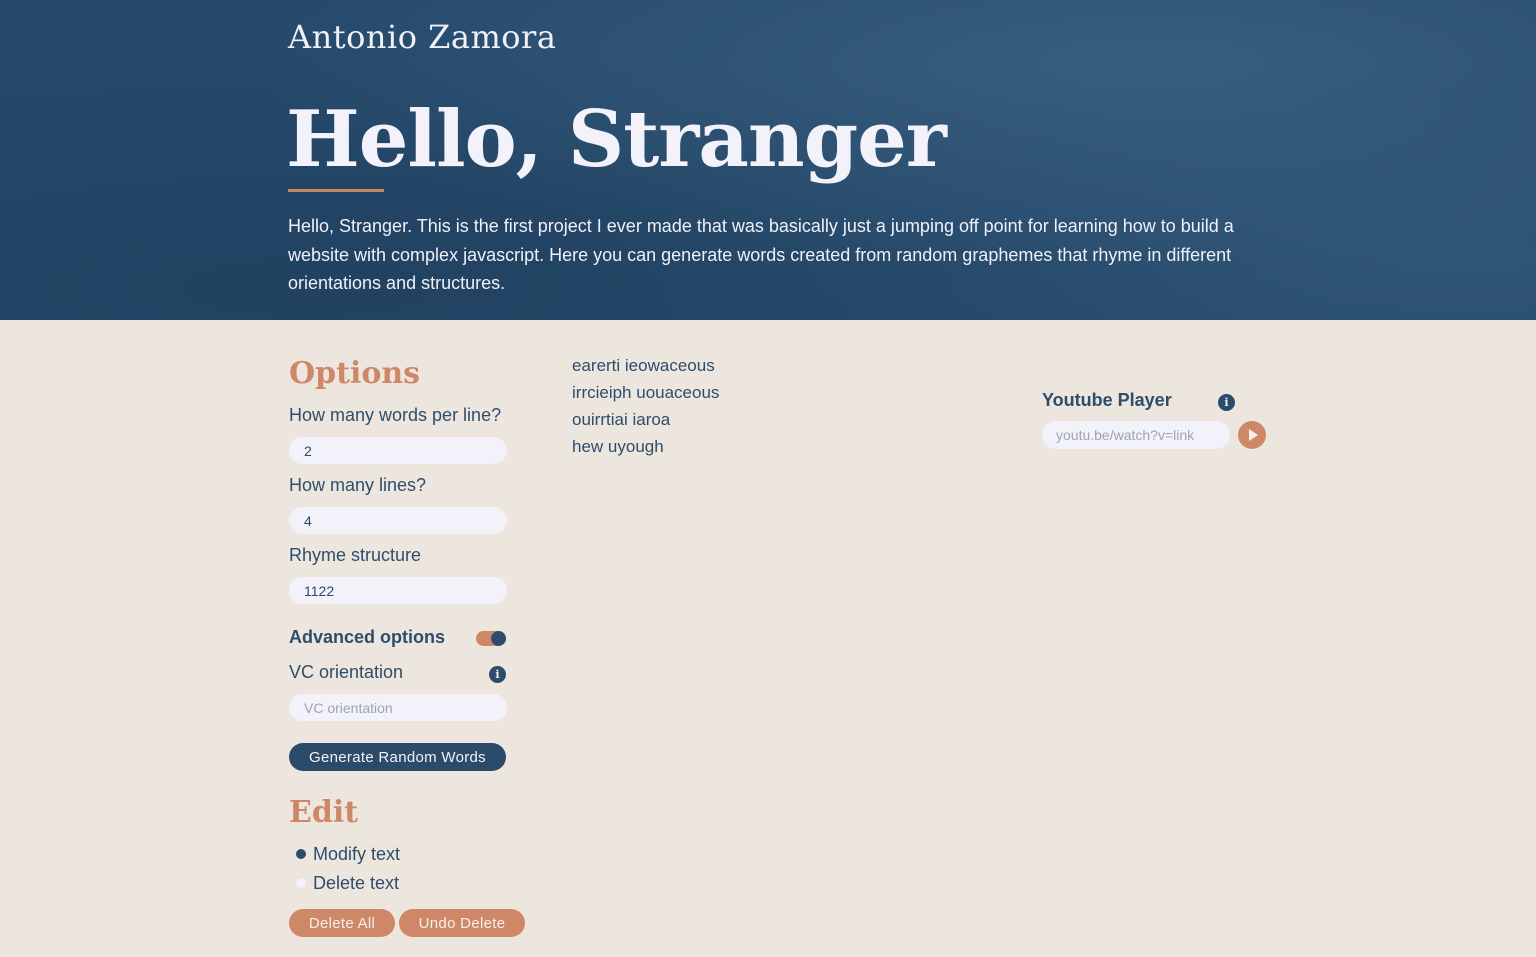 The height and width of the screenshot is (957, 1536). I want to click on play-button, so click(1252, 435).